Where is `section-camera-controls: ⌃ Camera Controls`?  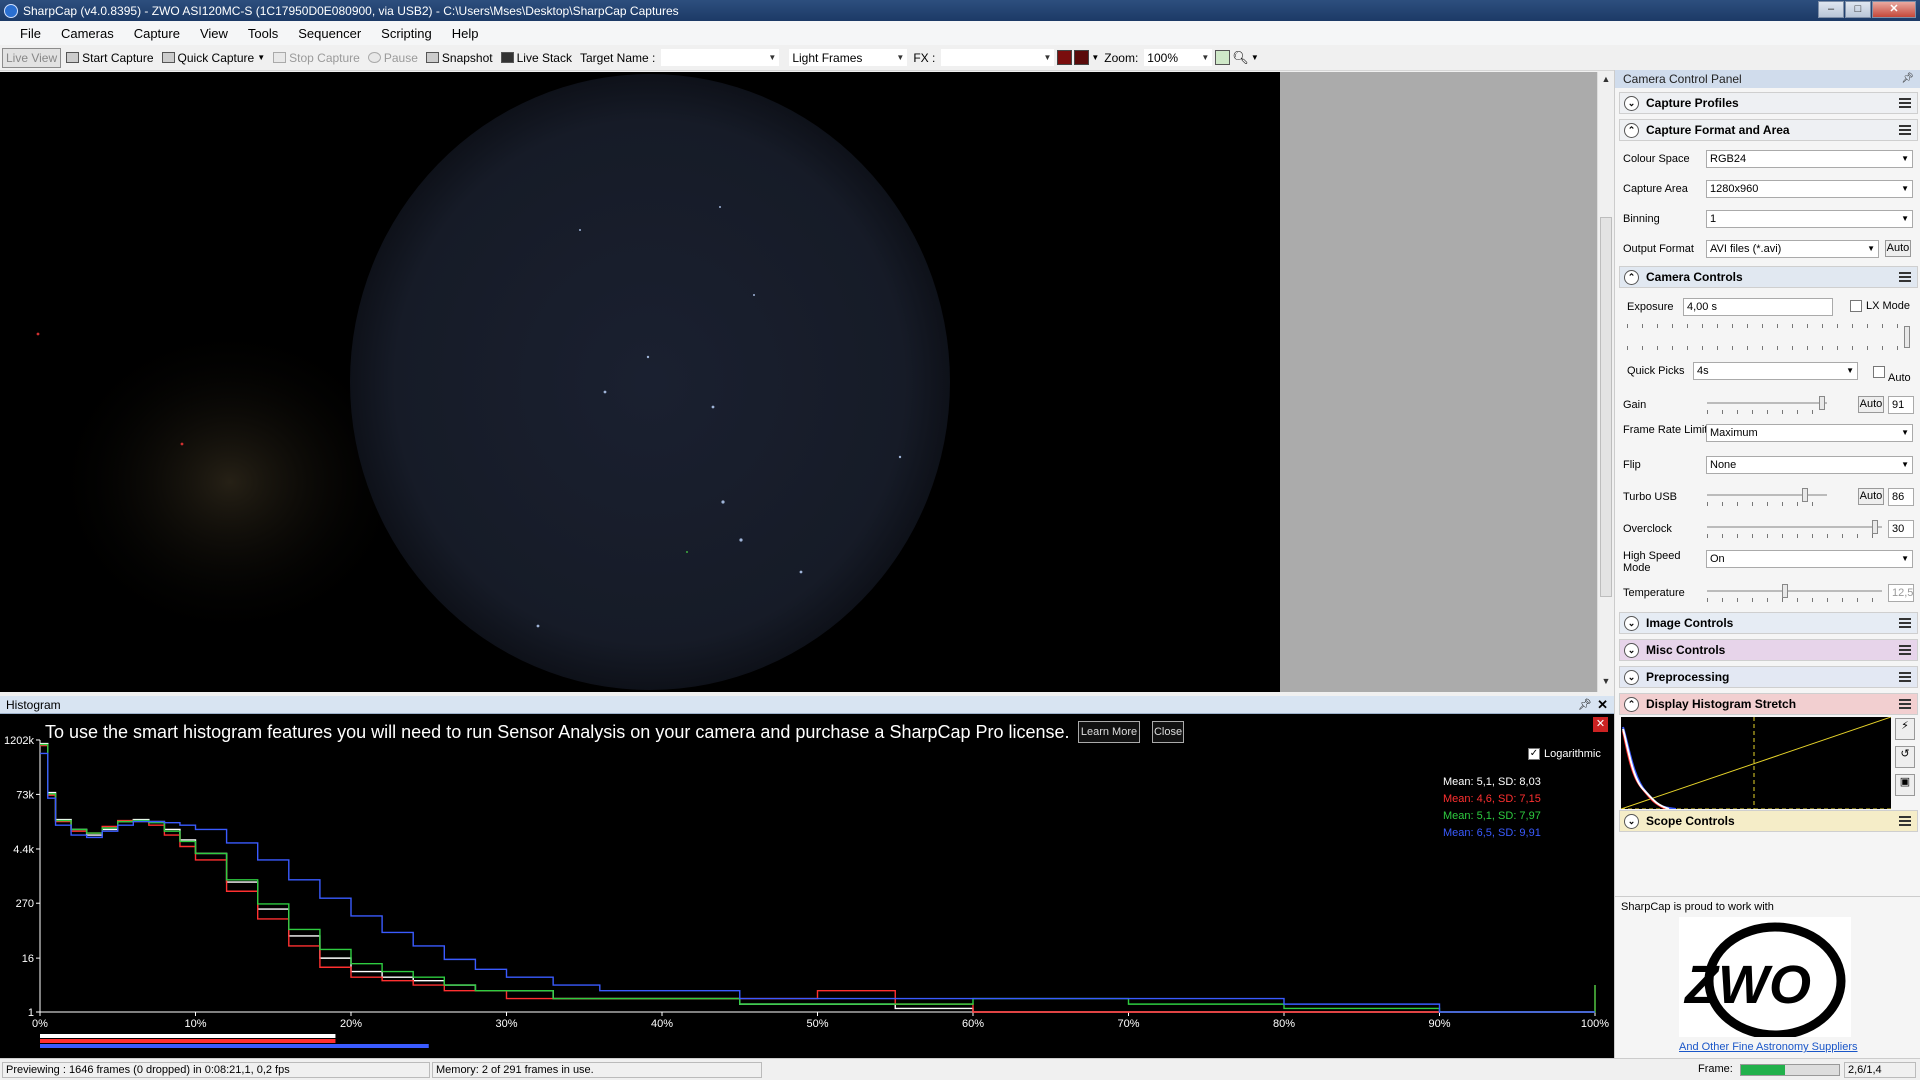 section-camera-controls: ⌃ Camera Controls is located at coordinates (1768, 277).